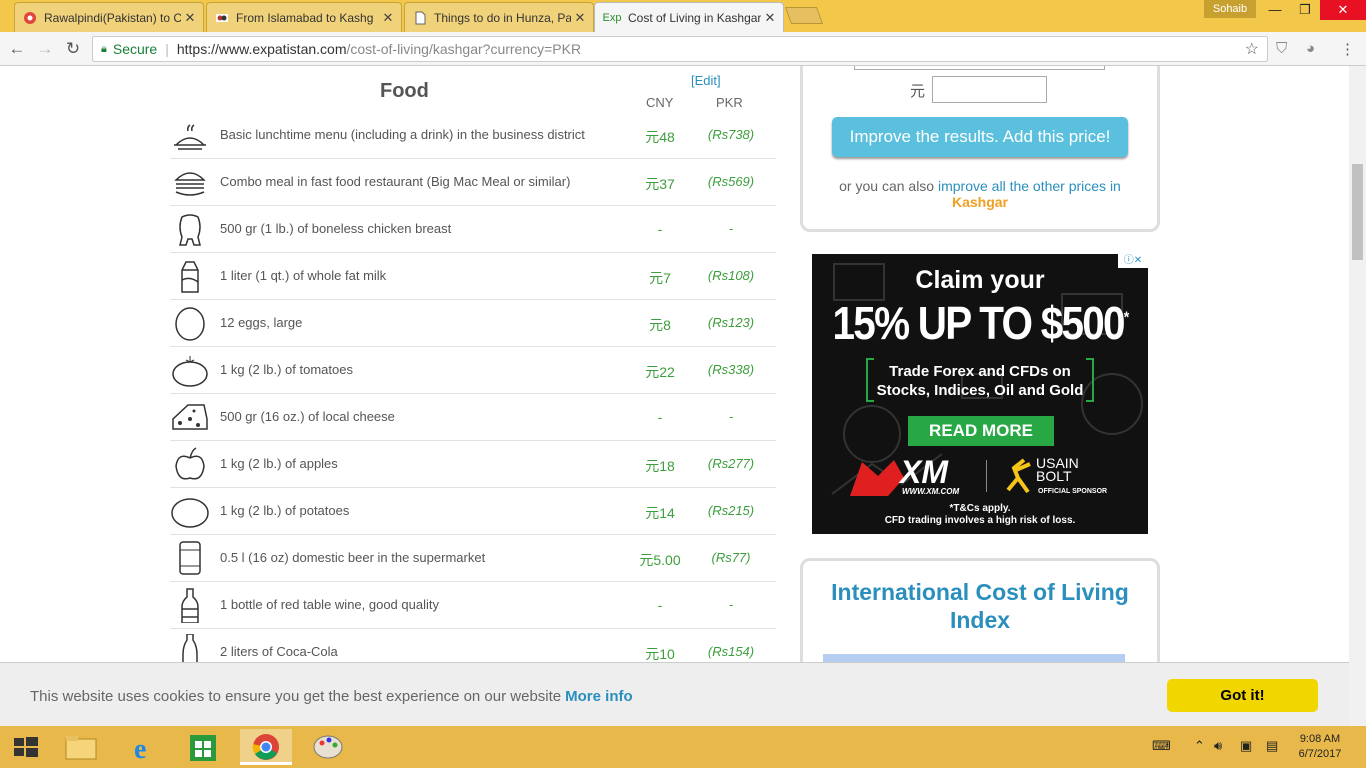 The height and width of the screenshot is (770, 1366). I want to click on start-button, so click(26, 747).